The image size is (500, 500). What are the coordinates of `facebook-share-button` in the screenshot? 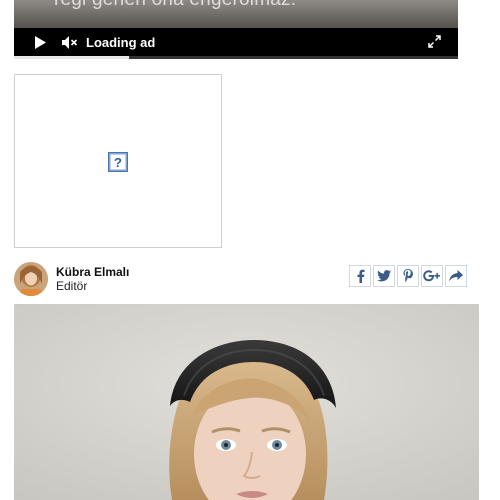 It's located at (360, 276).